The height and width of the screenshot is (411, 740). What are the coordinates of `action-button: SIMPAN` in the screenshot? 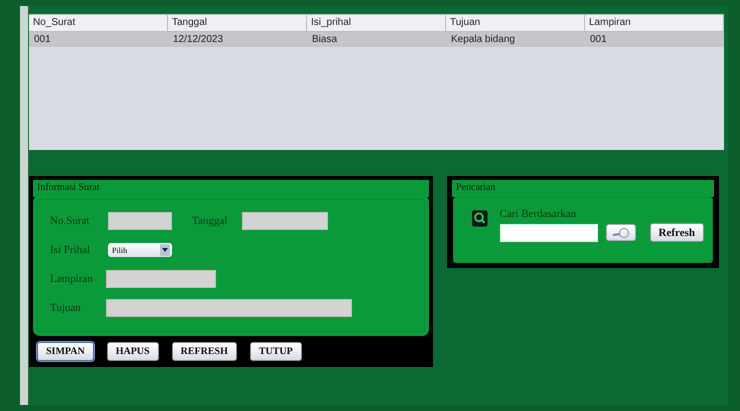 It's located at (65, 351).